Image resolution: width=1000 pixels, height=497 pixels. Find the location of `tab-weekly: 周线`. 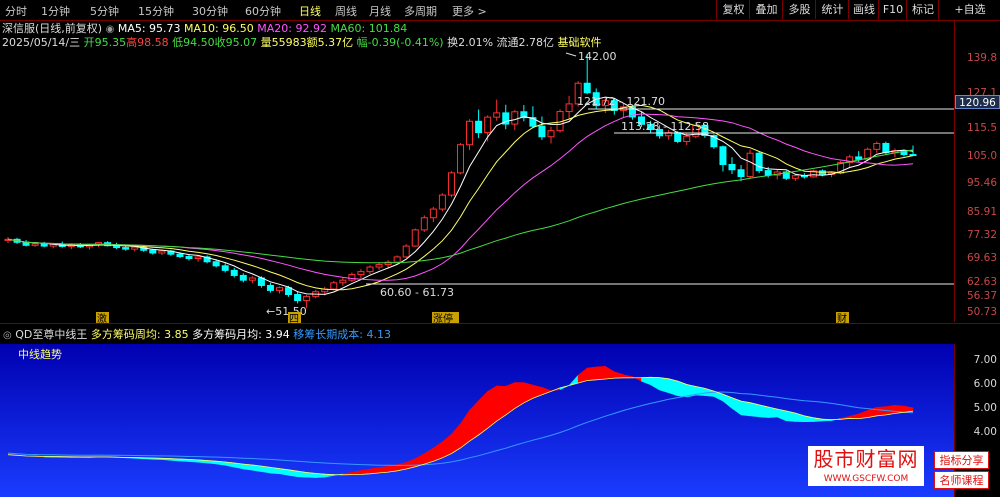

tab-weekly: 周线 is located at coordinates (346, 11).